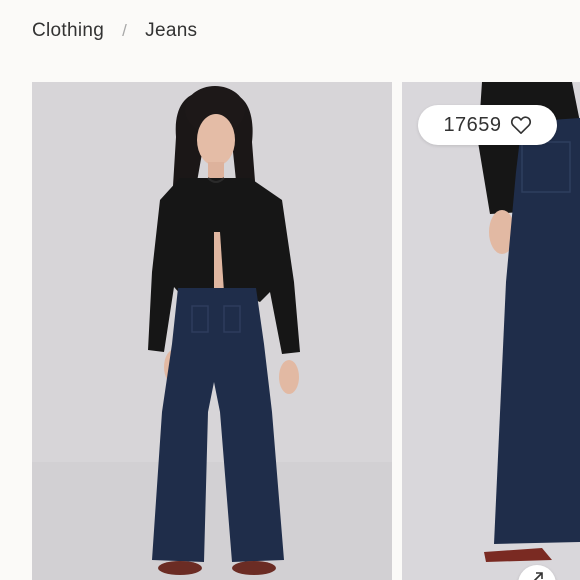 This screenshot has width=580, height=580. Describe the element at coordinates (171, 31) in the screenshot. I see `breadcrumb-item-jeans: Jeans` at that location.